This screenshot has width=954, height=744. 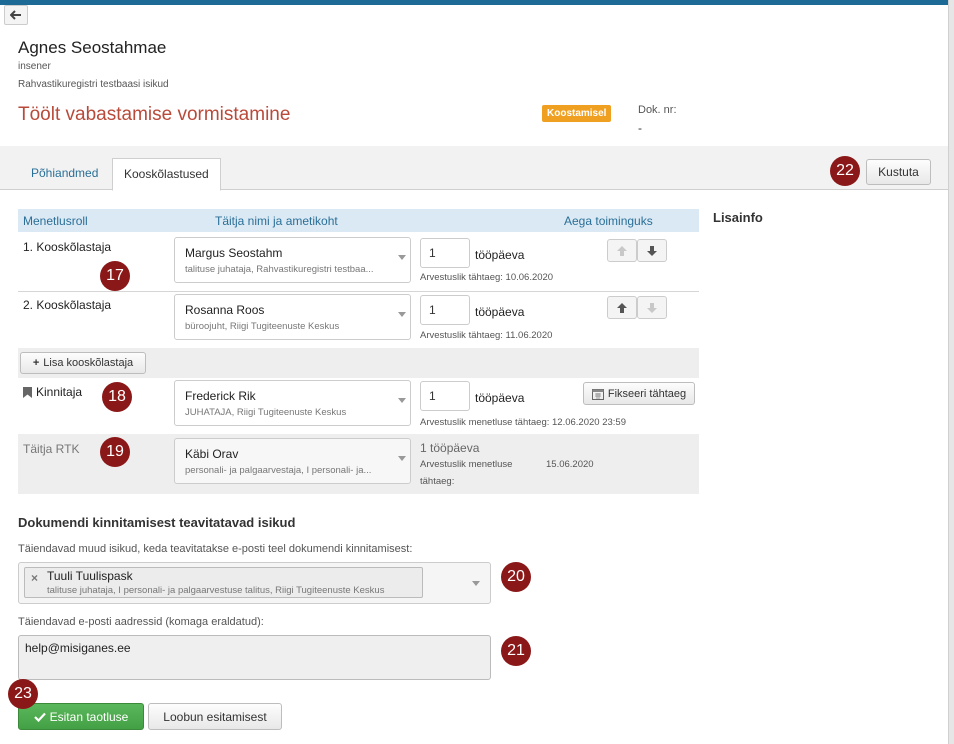 I want to click on add-approver-button: + Lisa kooskõlastaja, so click(x=83, y=363).